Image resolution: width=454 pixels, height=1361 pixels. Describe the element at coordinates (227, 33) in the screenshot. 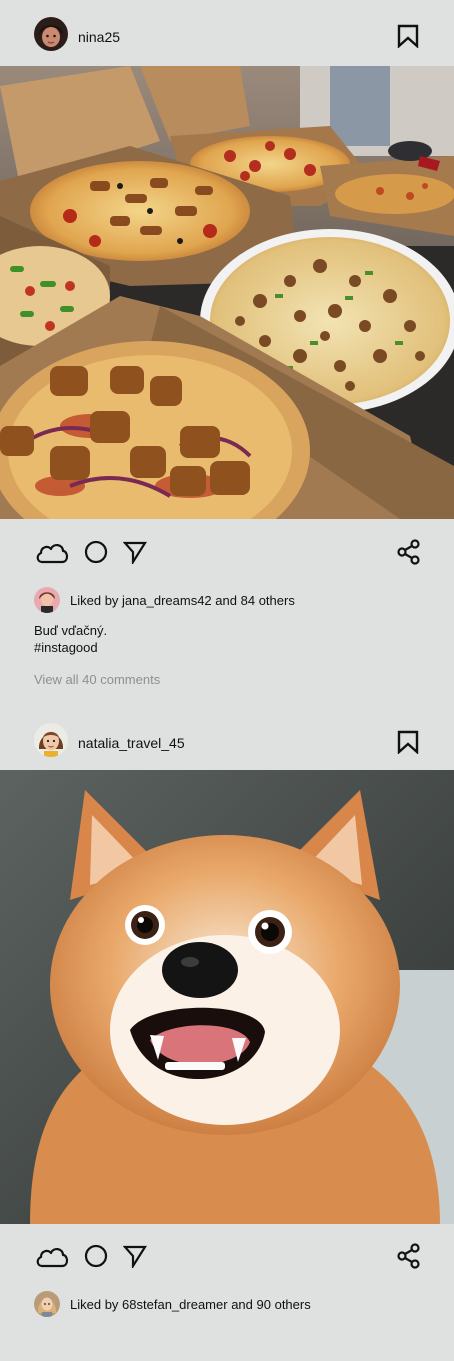

I see `post-header: nina25` at that location.